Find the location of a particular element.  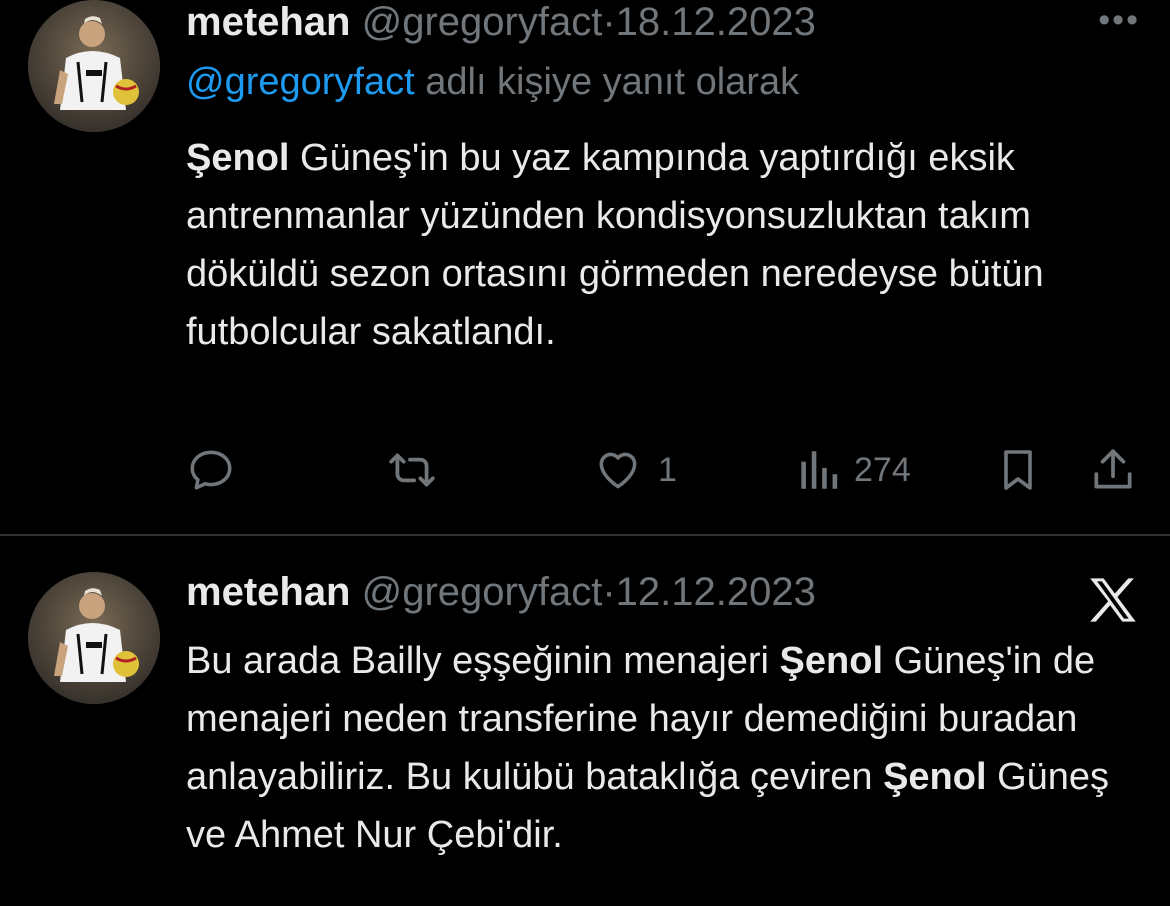

tweet-date: 12.12.2023 is located at coordinates (716, 592).